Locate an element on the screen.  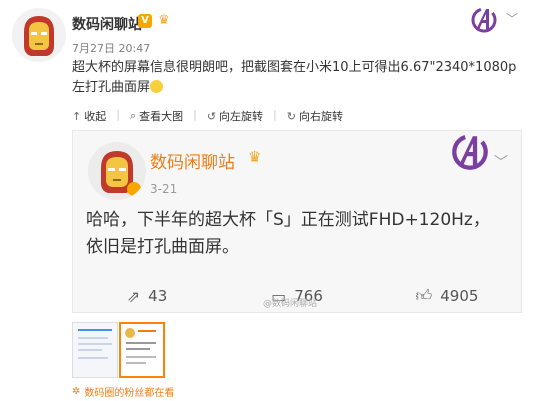
avatar is located at coordinates (39, 35).